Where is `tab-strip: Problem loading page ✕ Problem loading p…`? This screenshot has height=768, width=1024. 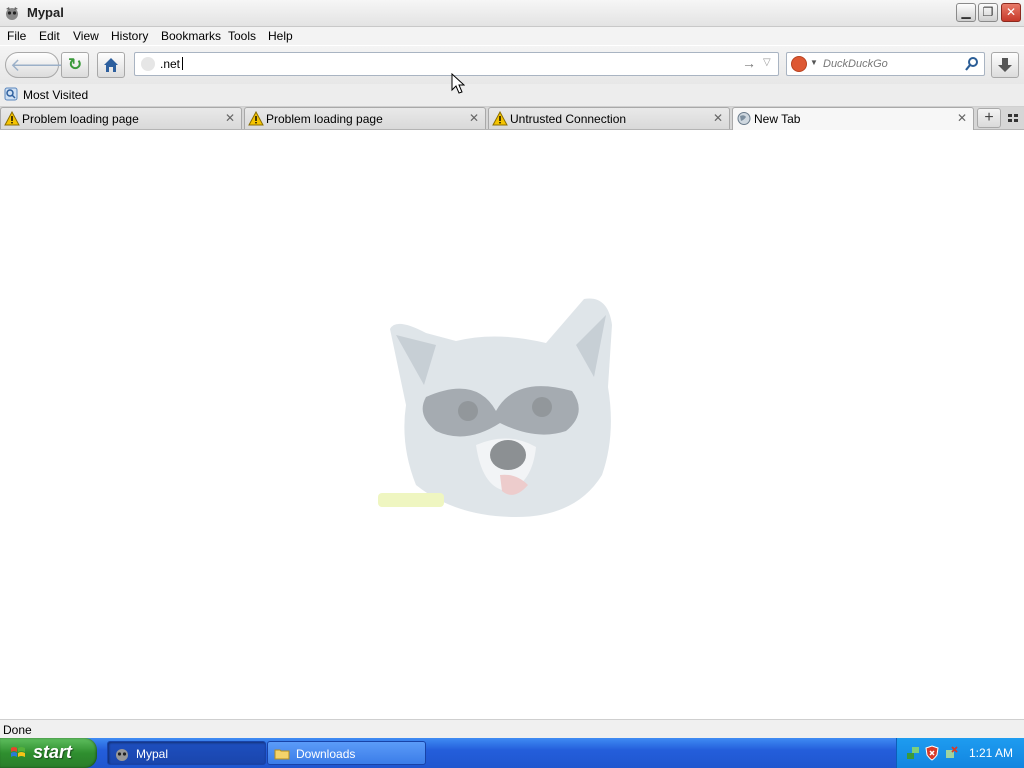
tab-strip: Problem loading page ✕ Problem loading p… is located at coordinates (512, 118).